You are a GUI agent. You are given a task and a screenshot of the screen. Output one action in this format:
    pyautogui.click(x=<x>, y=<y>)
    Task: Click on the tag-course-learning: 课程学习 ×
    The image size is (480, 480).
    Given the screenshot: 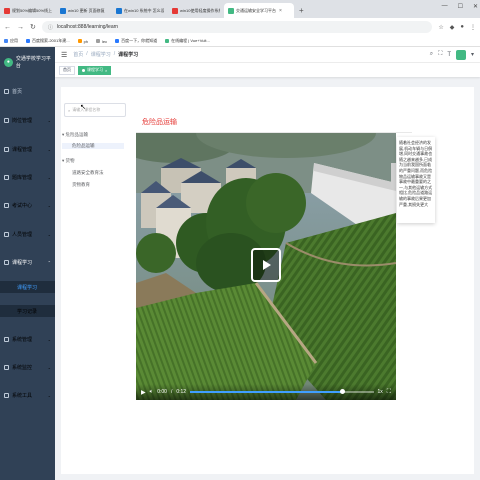 What is the action you would take?
    pyautogui.click(x=95, y=70)
    